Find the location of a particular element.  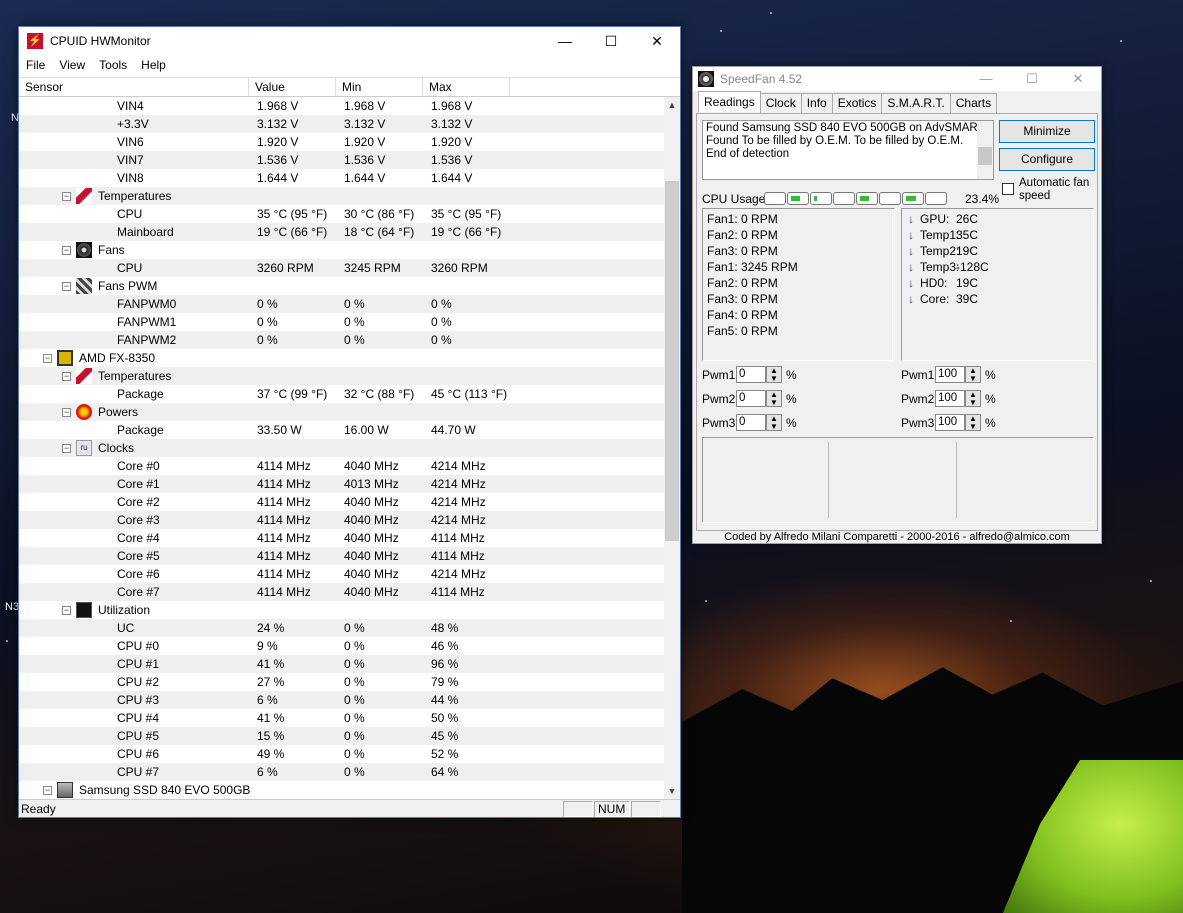

sensor-row: Package 33.50 W 16.00 W 44.70 W is located at coordinates (341, 430).